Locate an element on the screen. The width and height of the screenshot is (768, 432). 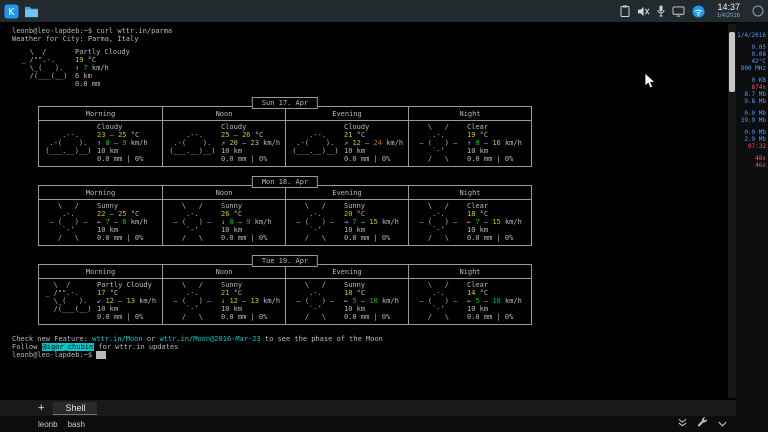
new-tab-button: + is located at coordinates (41, 408).